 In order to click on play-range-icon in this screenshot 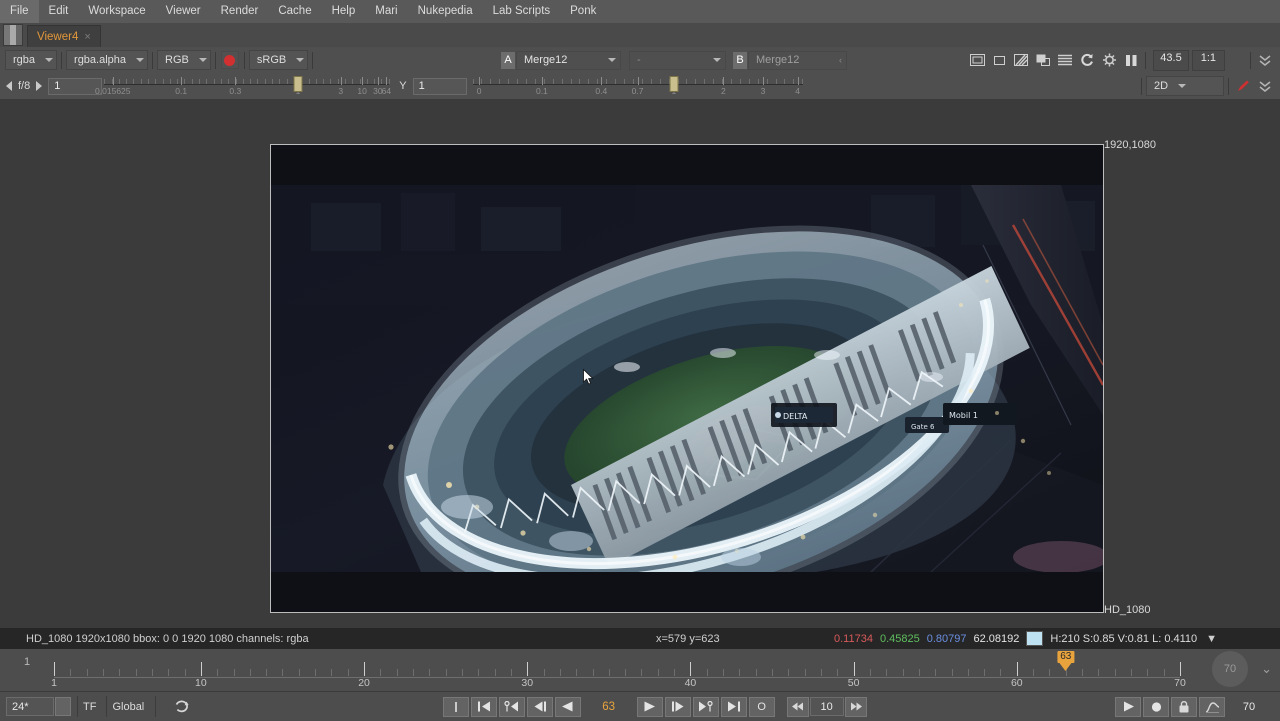, I will do `click(1128, 706)`.